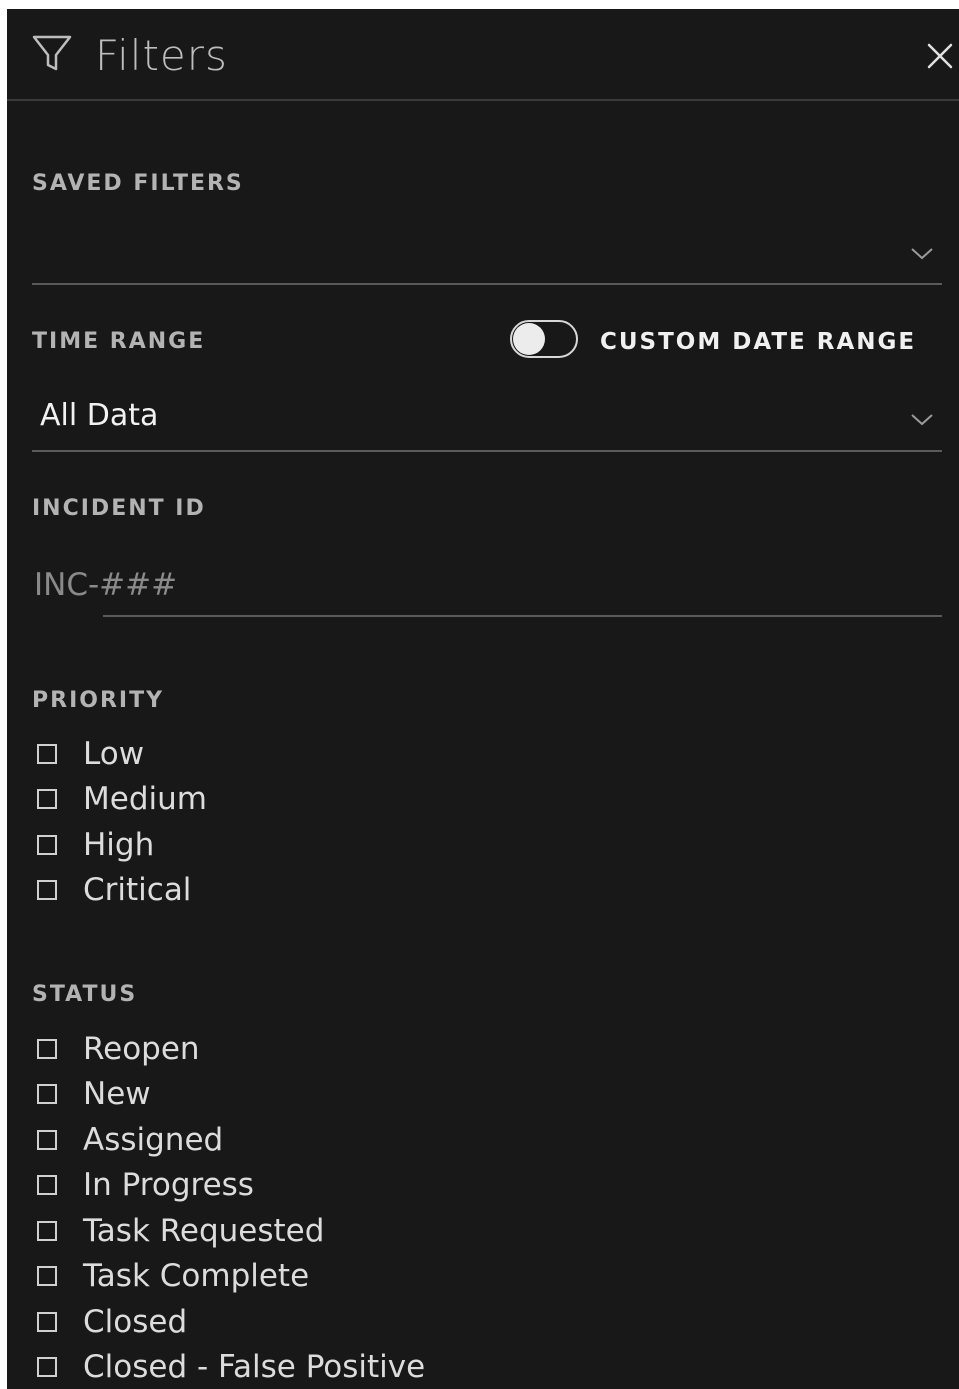  What do you see at coordinates (168, 1185) in the screenshot?
I see `option-label: In Progress` at bounding box center [168, 1185].